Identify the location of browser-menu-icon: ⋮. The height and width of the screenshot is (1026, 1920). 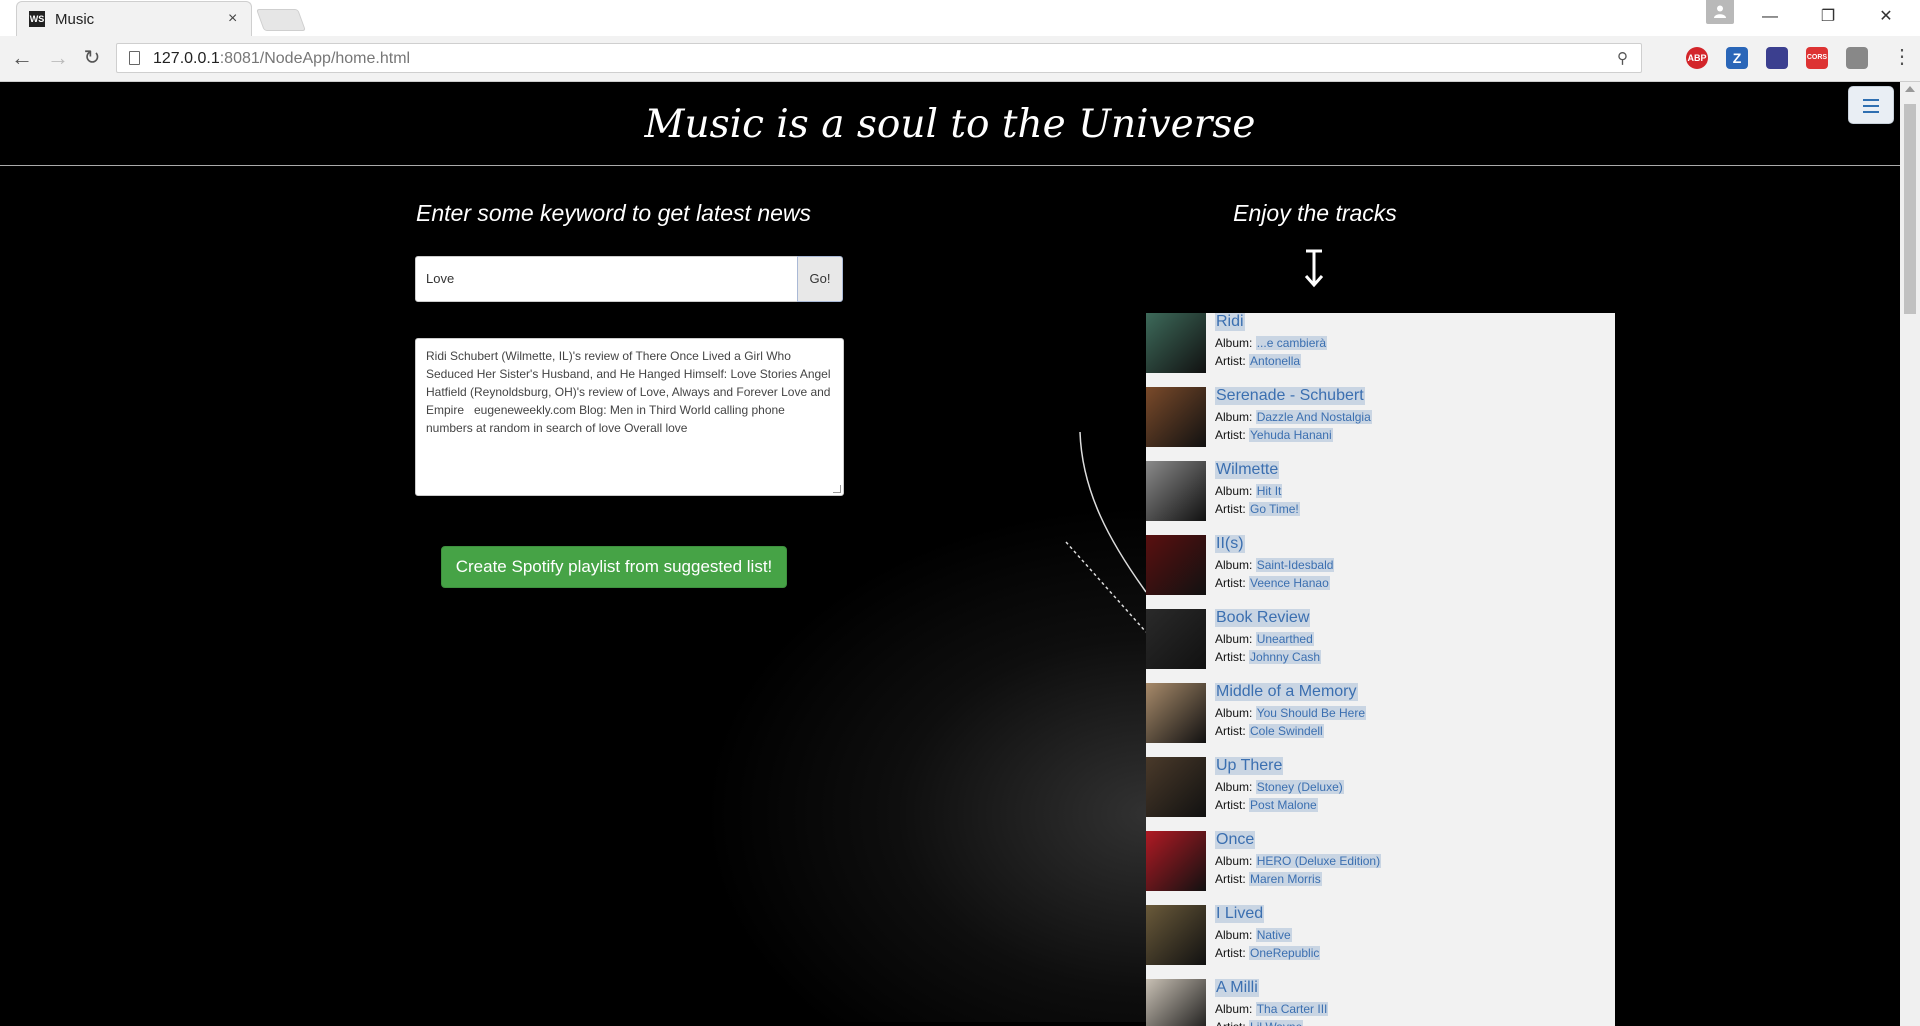
(1902, 56).